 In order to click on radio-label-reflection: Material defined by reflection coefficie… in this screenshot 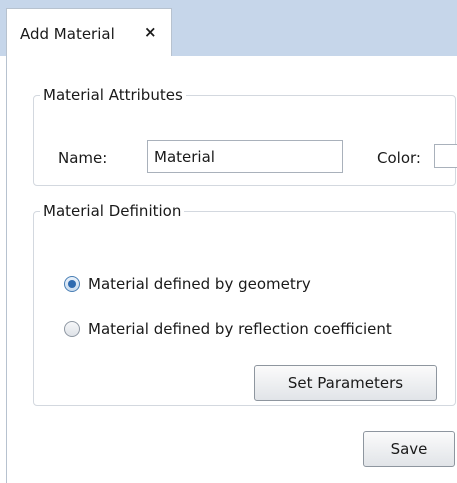, I will do `click(240, 329)`.